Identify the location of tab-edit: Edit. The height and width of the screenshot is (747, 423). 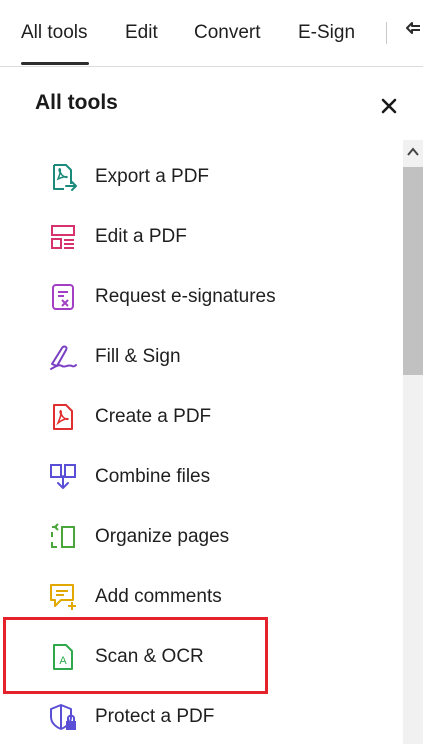
(141, 33).